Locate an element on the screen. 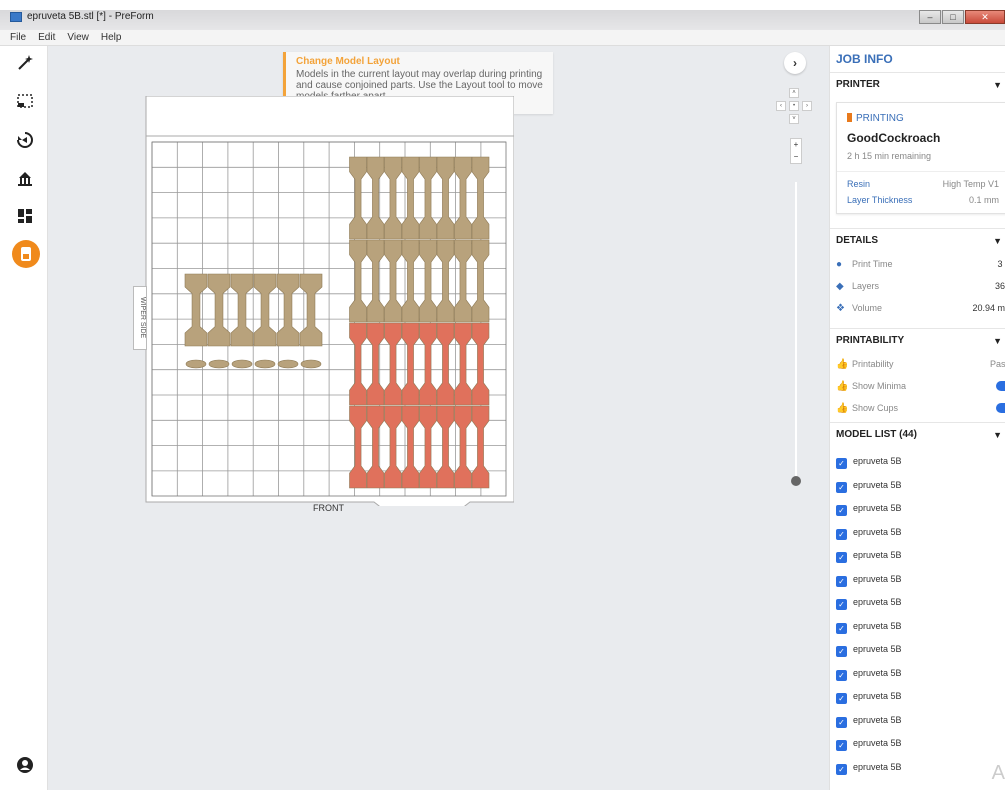  orientation-icon is located at coordinates (25, 140).